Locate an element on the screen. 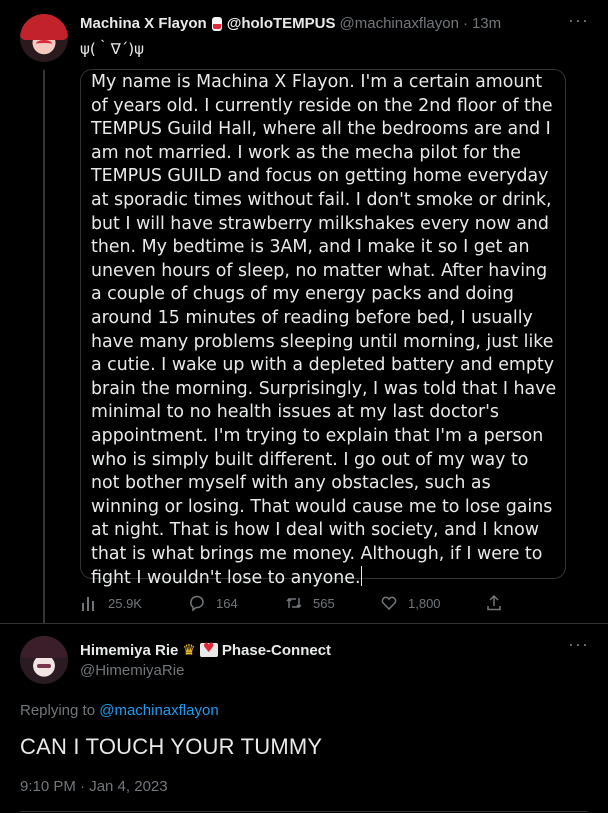 This screenshot has height=813, width=608. reply-author-row: Himemiya Rie ♛ Phase-Connect is located at coordinates (205, 650).